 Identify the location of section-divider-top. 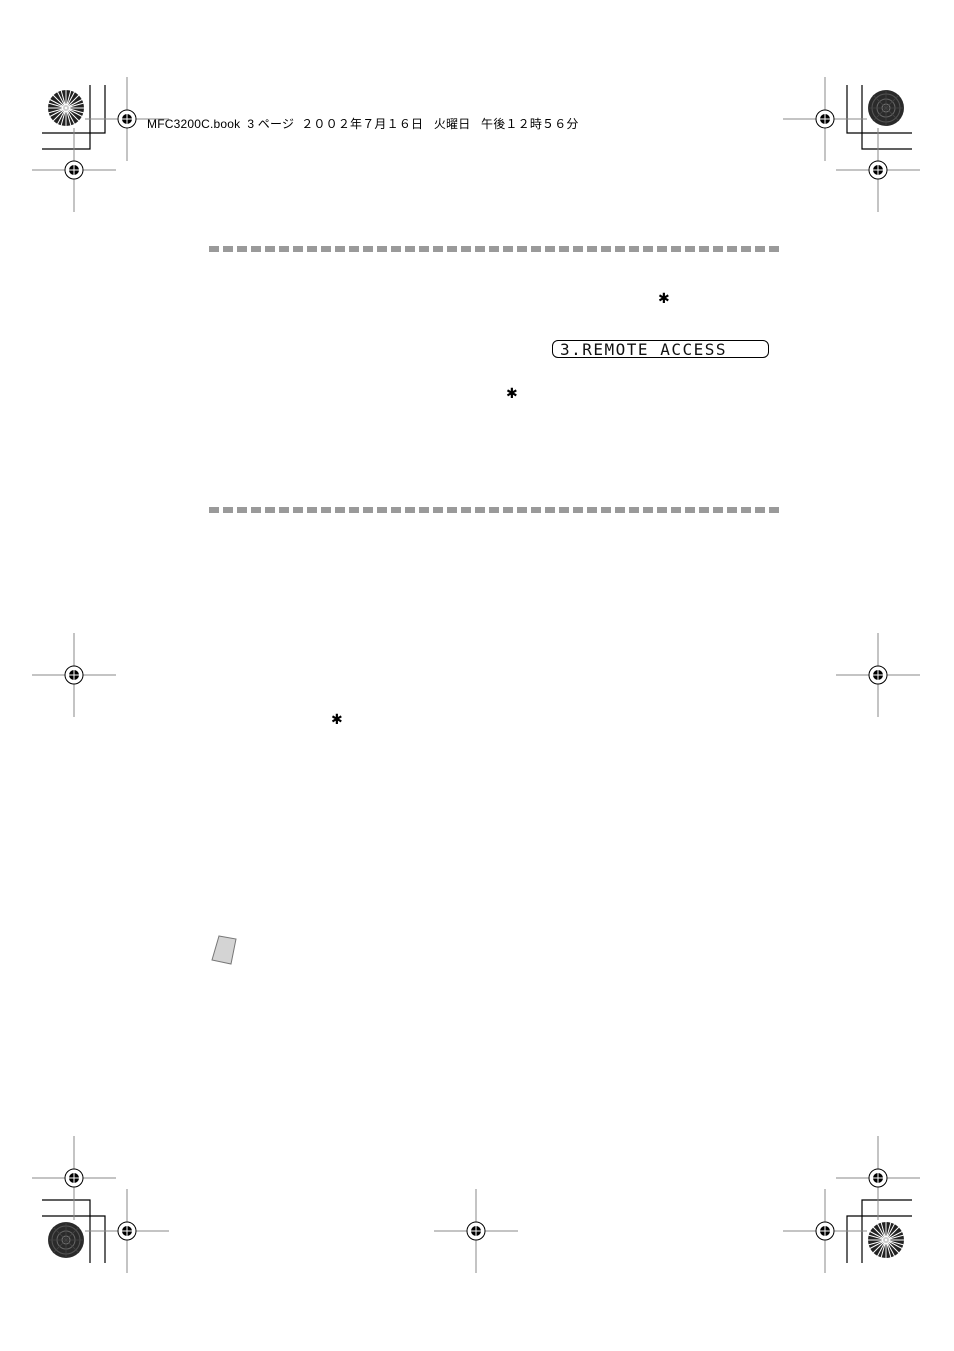
(494, 249).